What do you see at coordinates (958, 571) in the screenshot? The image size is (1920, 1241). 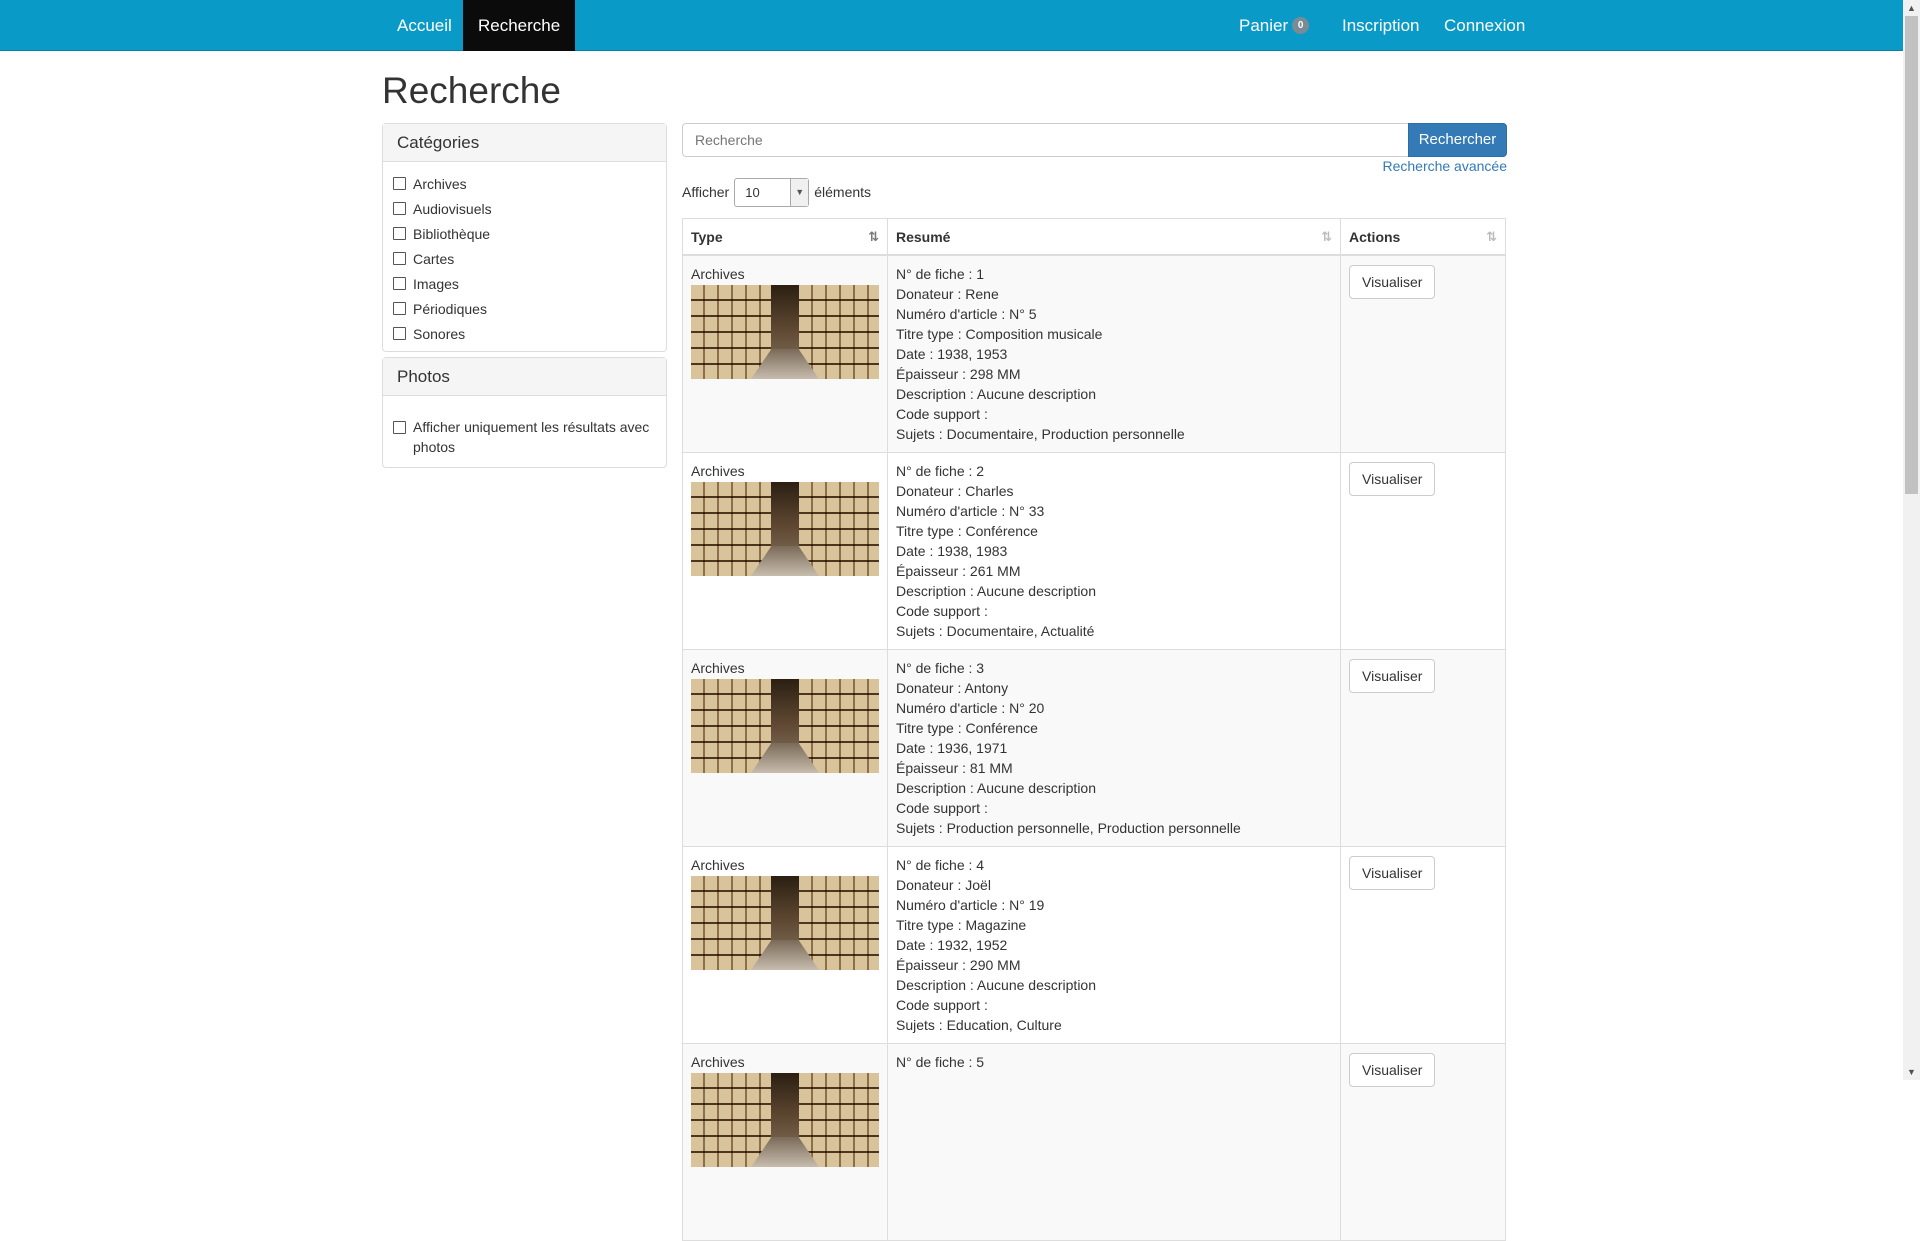 I see `resume-line: Épaisseur : 261 MM` at bounding box center [958, 571].